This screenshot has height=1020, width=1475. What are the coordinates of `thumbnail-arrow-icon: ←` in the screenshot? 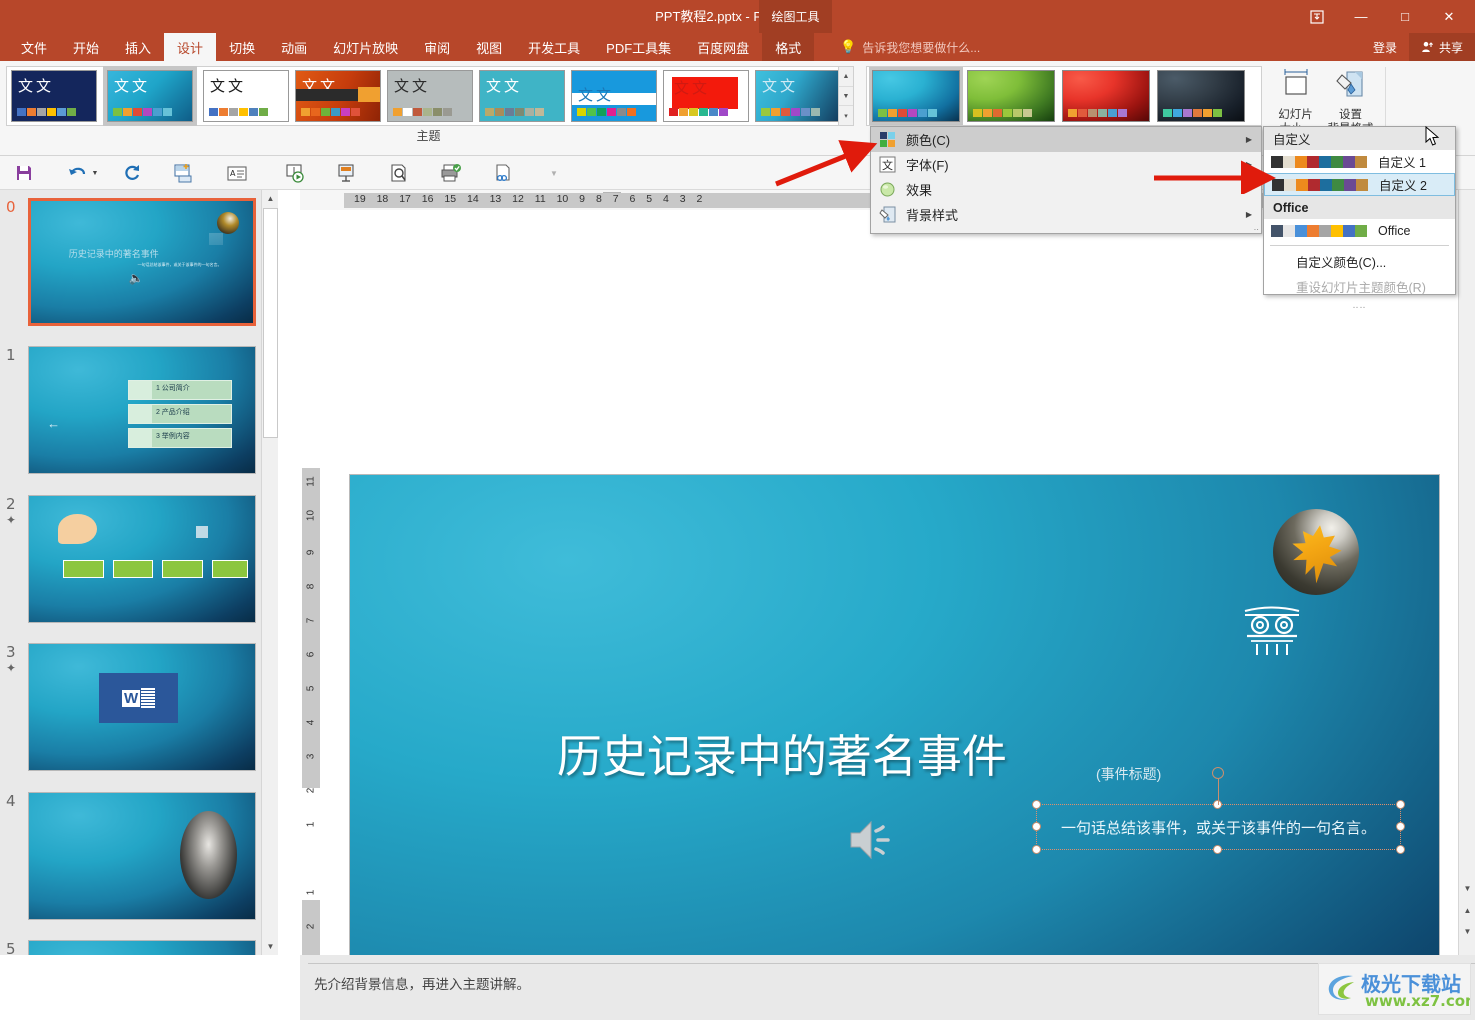 It's located at (54, 424).